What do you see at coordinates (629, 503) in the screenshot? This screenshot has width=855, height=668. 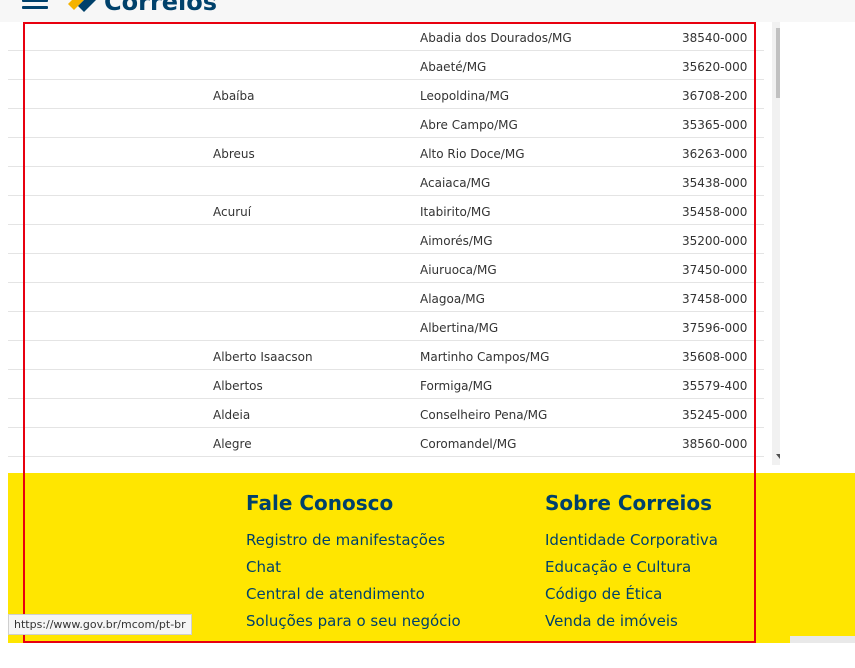 I see `footer-heading-sobre-correios: Sobre Correios` at bounding box center [629, 503].